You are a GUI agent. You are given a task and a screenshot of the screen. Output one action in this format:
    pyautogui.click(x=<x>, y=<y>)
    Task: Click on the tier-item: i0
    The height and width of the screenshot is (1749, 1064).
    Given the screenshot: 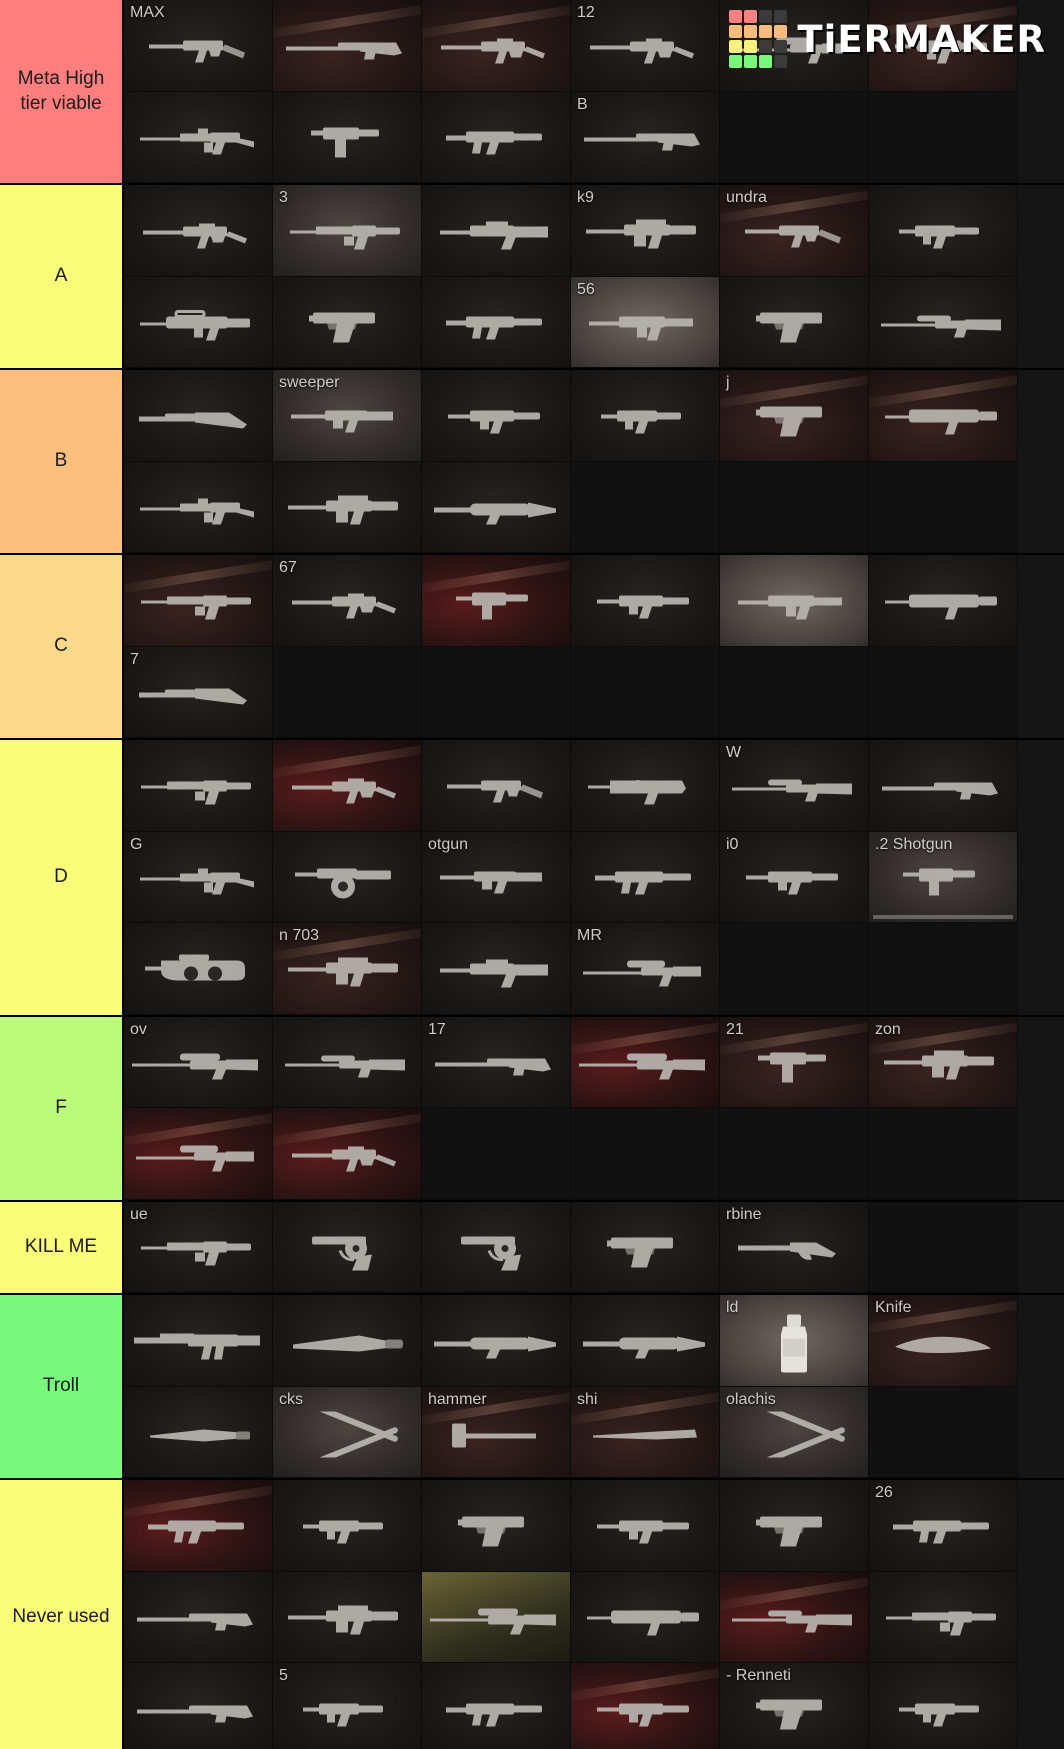 What is the action you would take?
    pyautogui.click(x=794, y=877)
    